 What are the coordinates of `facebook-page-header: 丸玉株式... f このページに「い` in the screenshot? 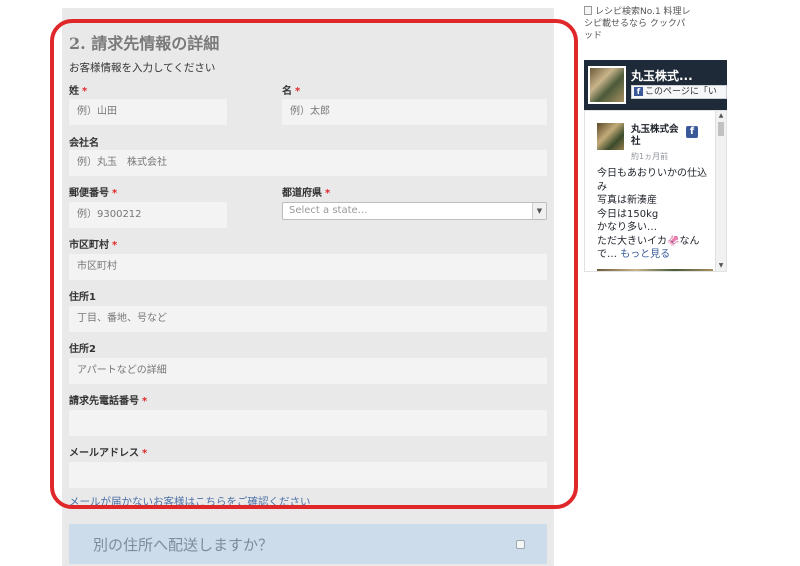 It's located at (655, 85).